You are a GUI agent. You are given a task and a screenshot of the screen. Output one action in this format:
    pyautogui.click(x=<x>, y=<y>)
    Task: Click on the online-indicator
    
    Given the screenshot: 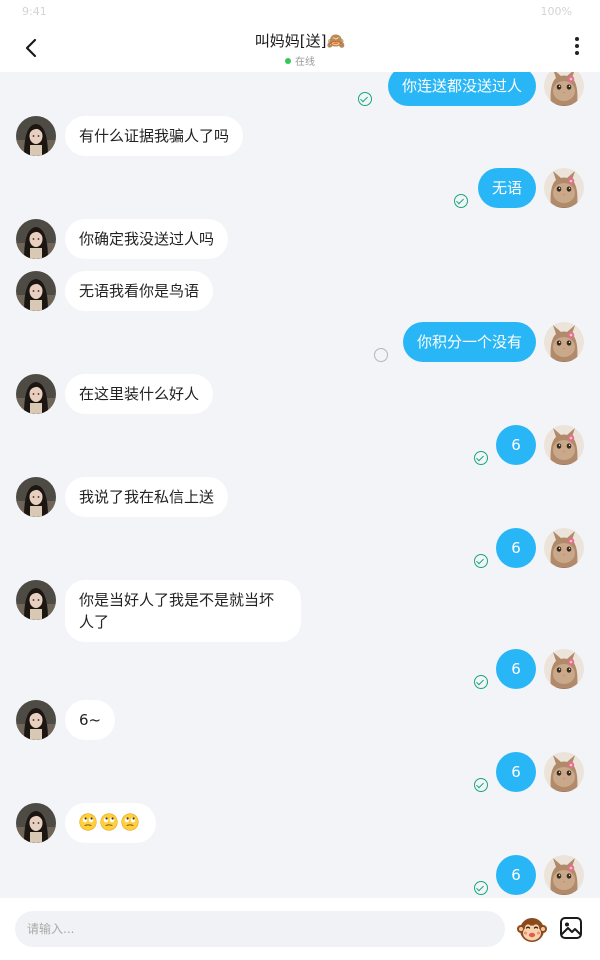 What is the action you would take?
    pyautogui.click(x=288, y=61)
    